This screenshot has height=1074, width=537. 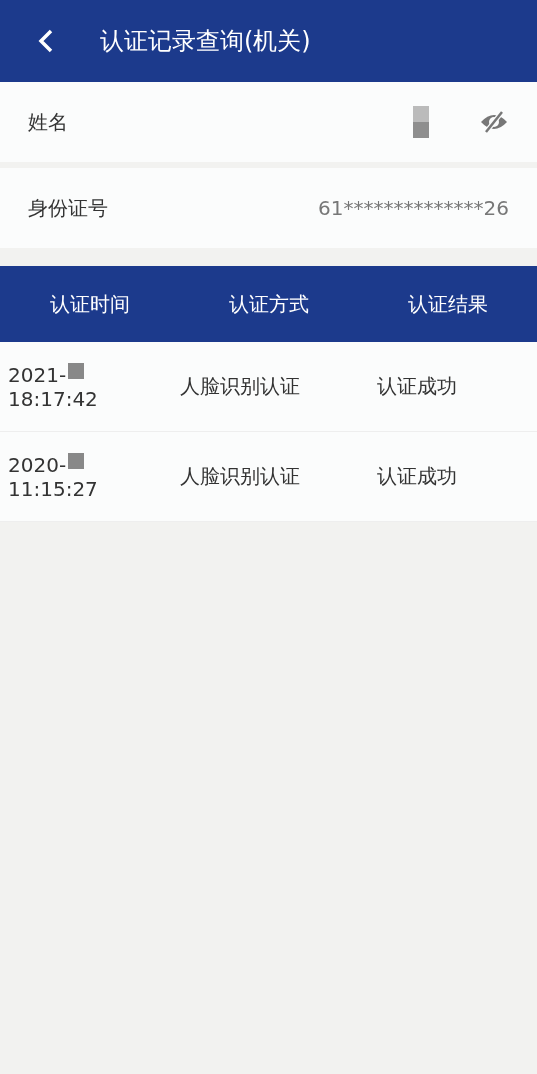 What do you see at coordinates (447, 304) in the screenshot?
I see `column-header: 认证结果` at bounding box center [447, 304].